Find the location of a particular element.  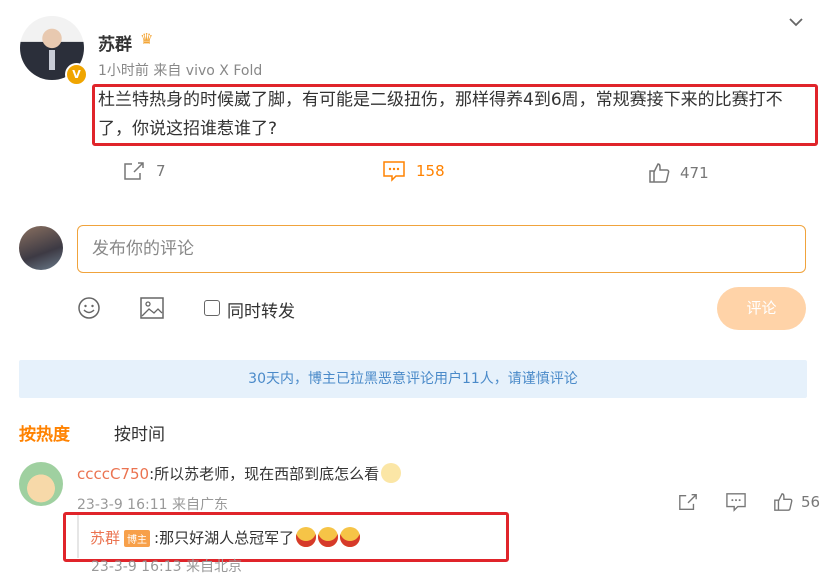

my-avatar is located at coordinates (41, 248).